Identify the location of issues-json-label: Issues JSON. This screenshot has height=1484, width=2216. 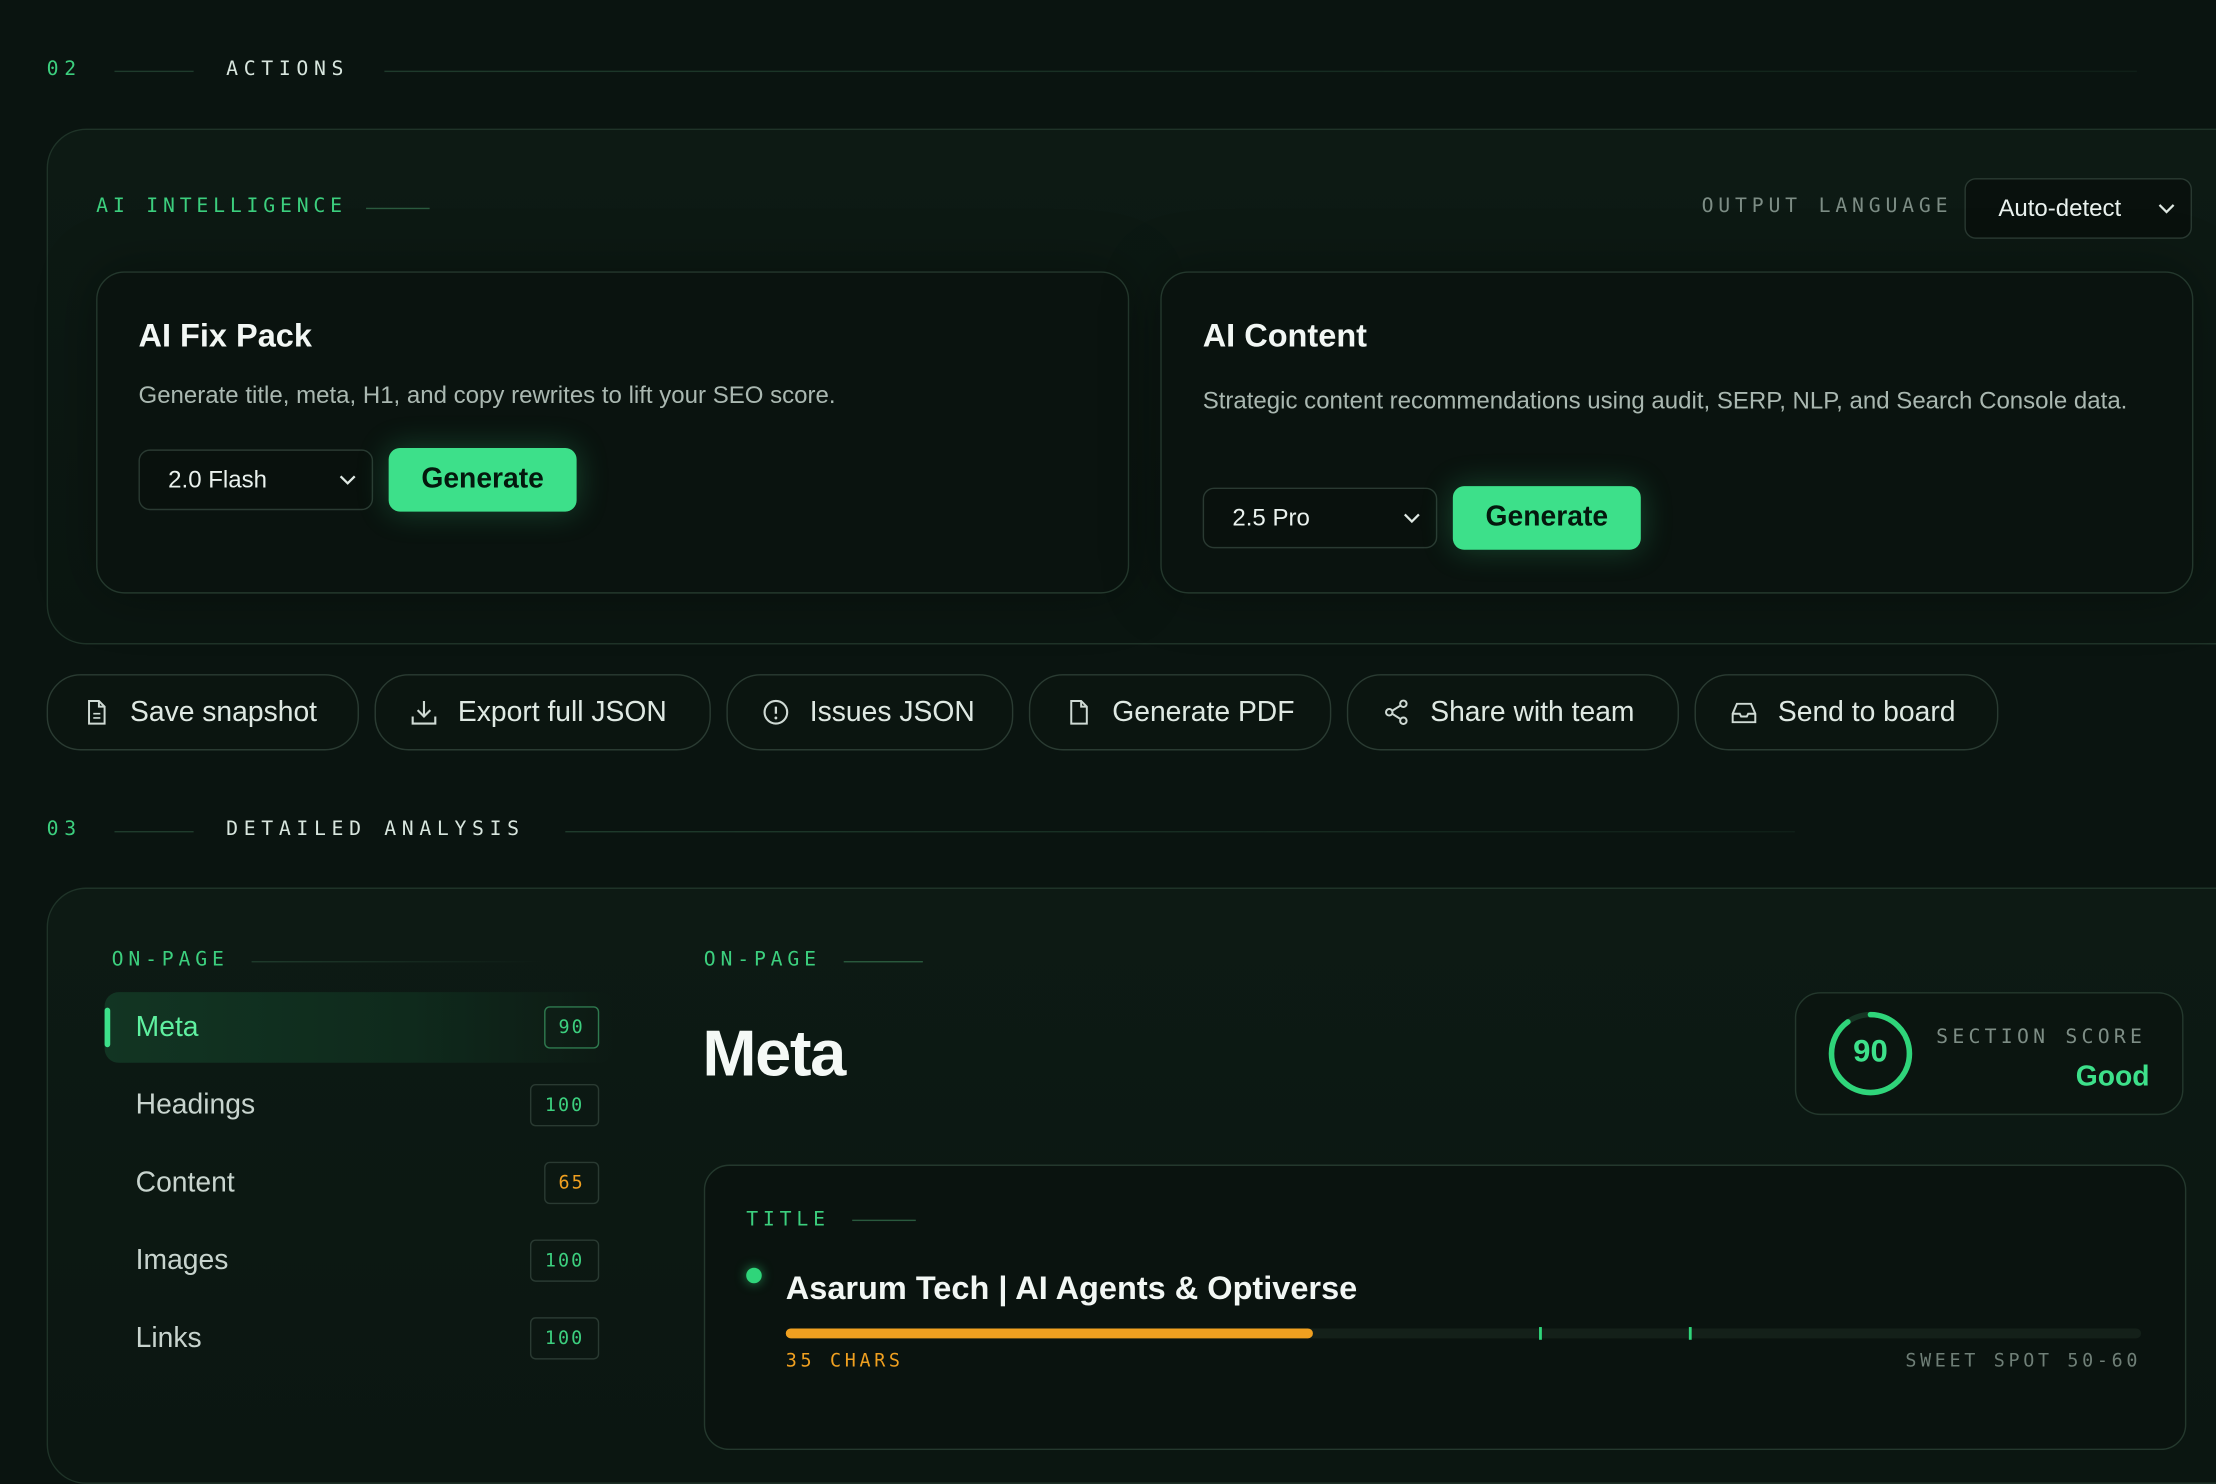
(892, 712).